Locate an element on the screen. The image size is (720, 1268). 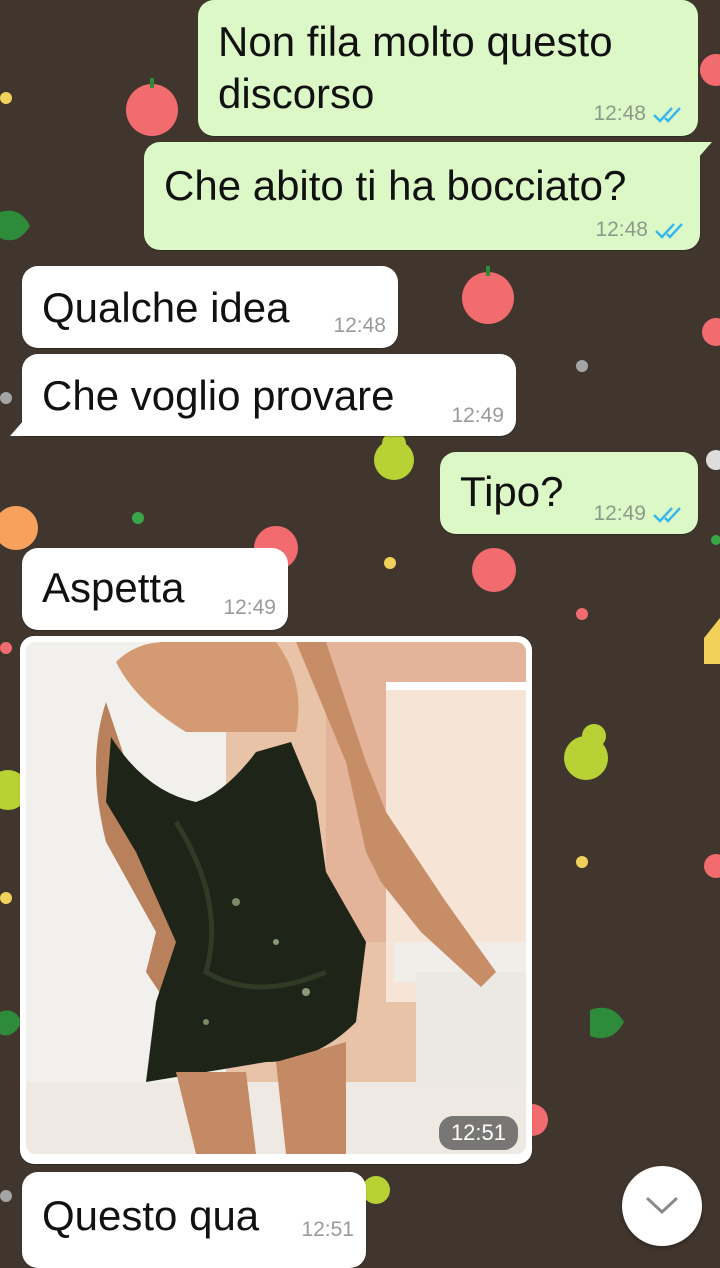
message-bubble-incoming: Che voglio provare 12:49 is located at coordinates (263, 395).